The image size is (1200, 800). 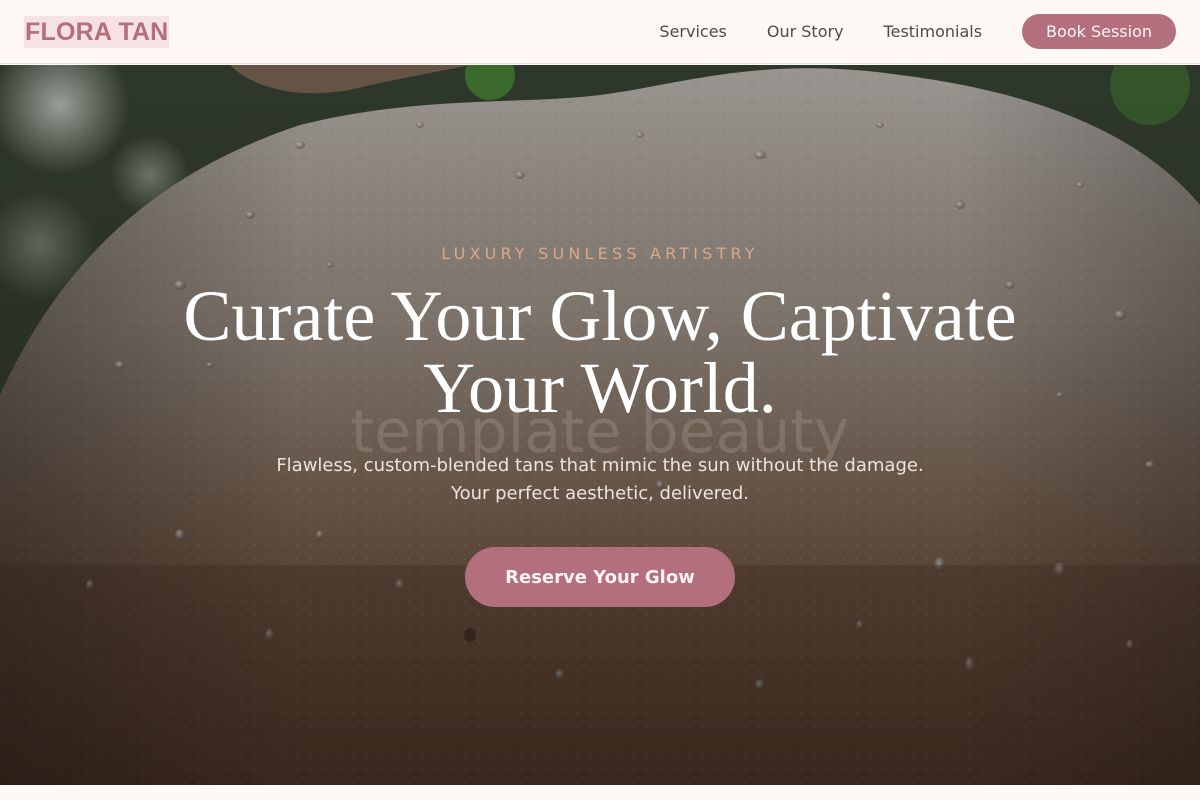 I want to click on nav-link-services: Services, so click(x=692, y=31).